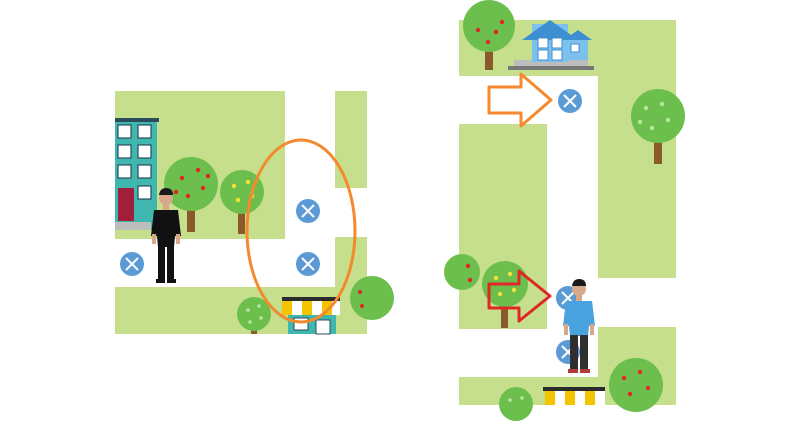  What do you see at coordinates (137, 174) in the screenshot?
I see `apartment-building-icon` at bounding box center [137, 174].